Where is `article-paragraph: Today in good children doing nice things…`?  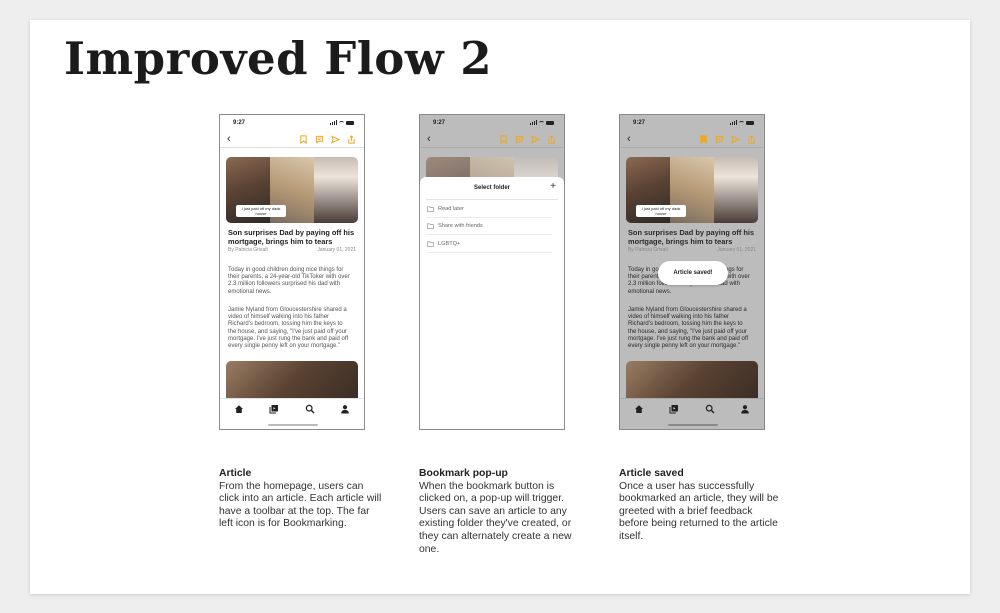 article-paragraph: Today in good children doing nice things… is located at coordinates (289, 281).